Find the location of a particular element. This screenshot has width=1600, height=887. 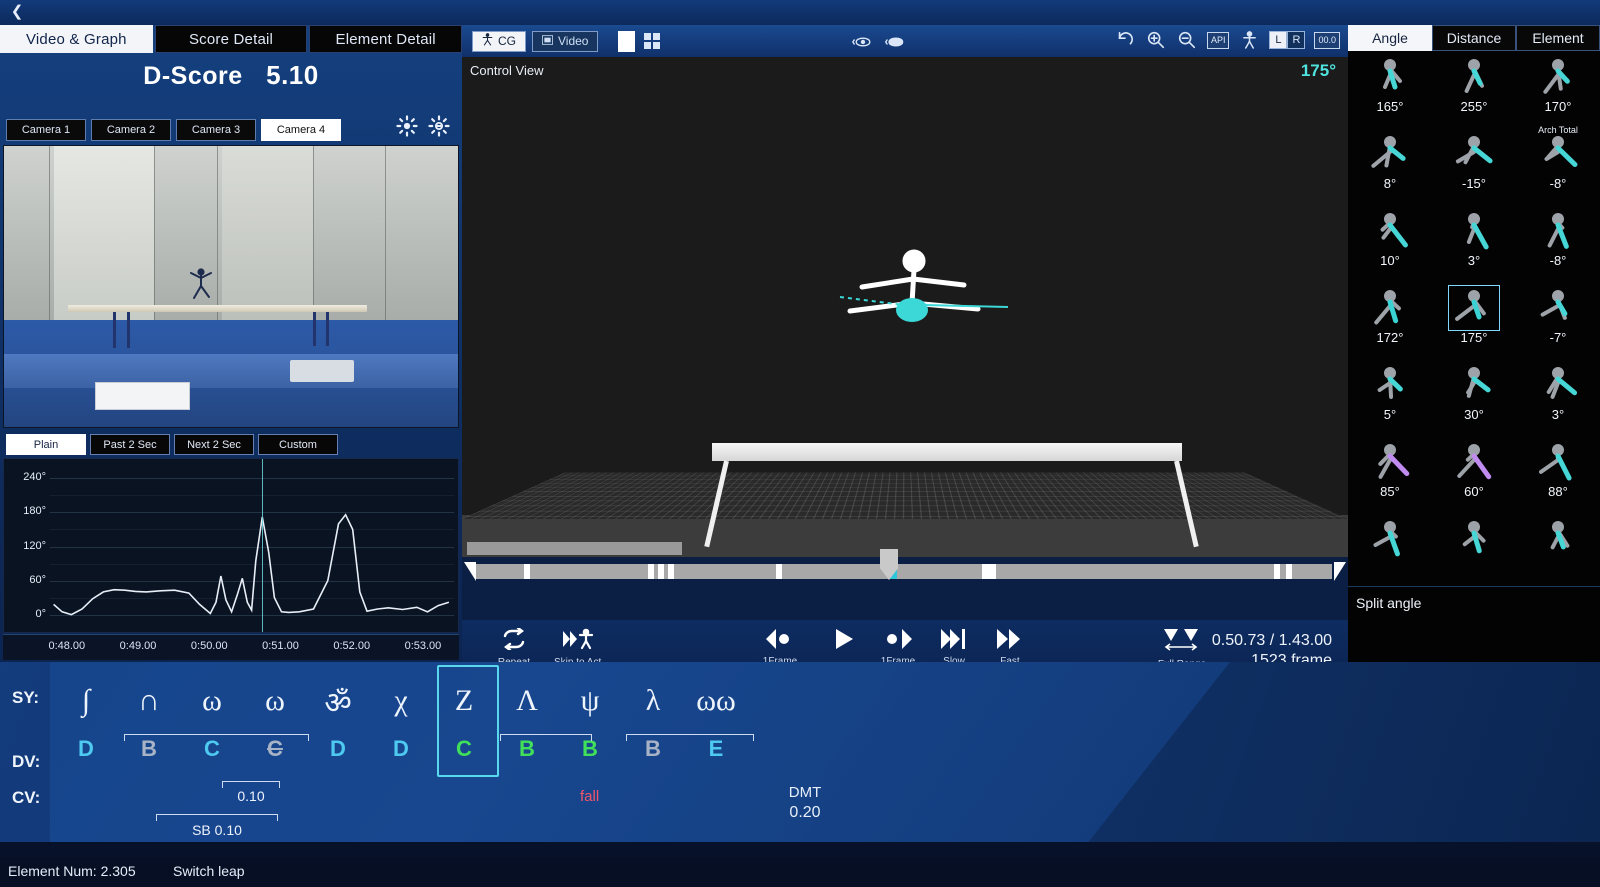

angle-value: 255° is located at coordinates (1474, 106).